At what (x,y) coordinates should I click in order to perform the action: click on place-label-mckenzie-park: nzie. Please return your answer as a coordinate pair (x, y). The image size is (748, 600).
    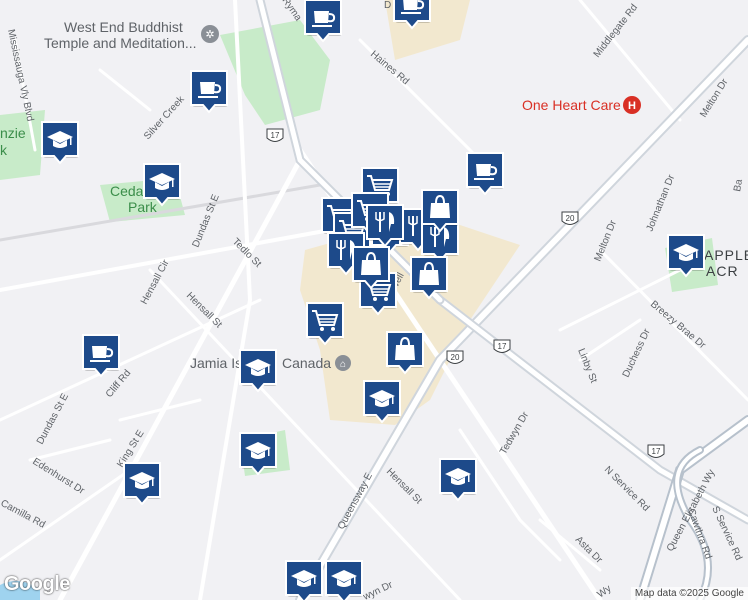
    Looking at the image, I should click on (13, 133).